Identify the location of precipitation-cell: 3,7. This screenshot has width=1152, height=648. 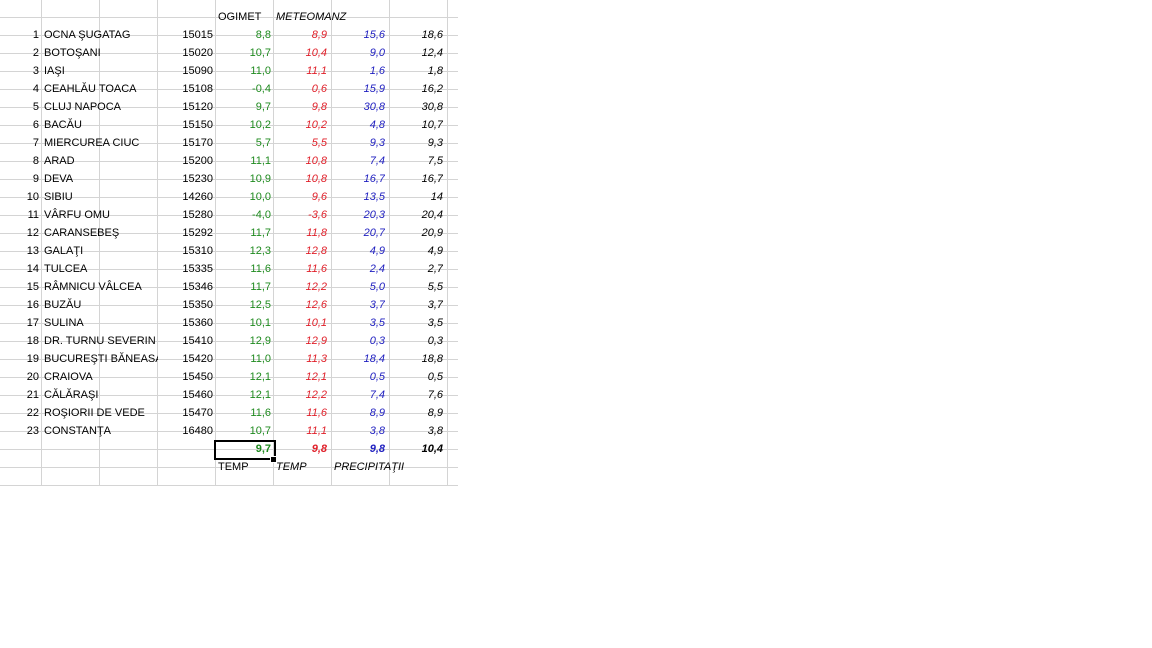
(358, 305).